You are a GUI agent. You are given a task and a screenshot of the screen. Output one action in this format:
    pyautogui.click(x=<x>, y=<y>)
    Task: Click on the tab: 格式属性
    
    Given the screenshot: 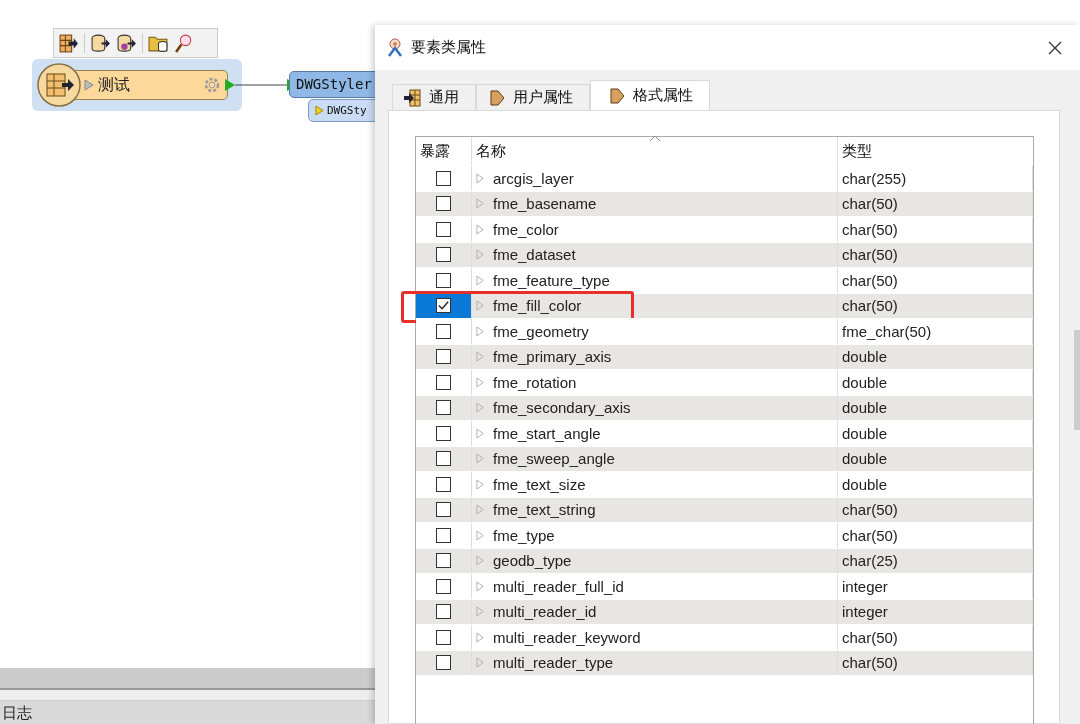 What is the action you would take?
    pyautogui.click(x=650, y=95)
    